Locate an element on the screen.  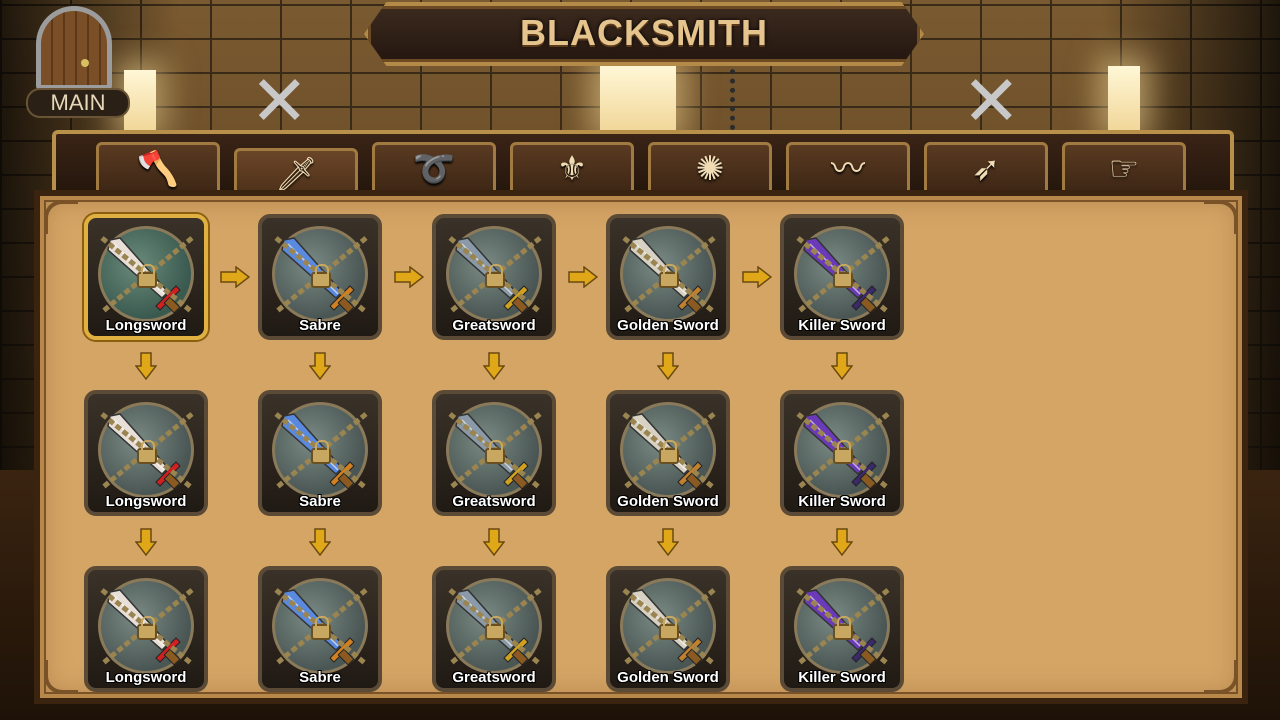
spear-icon: ⚜ is located at coordinates (572, 169).